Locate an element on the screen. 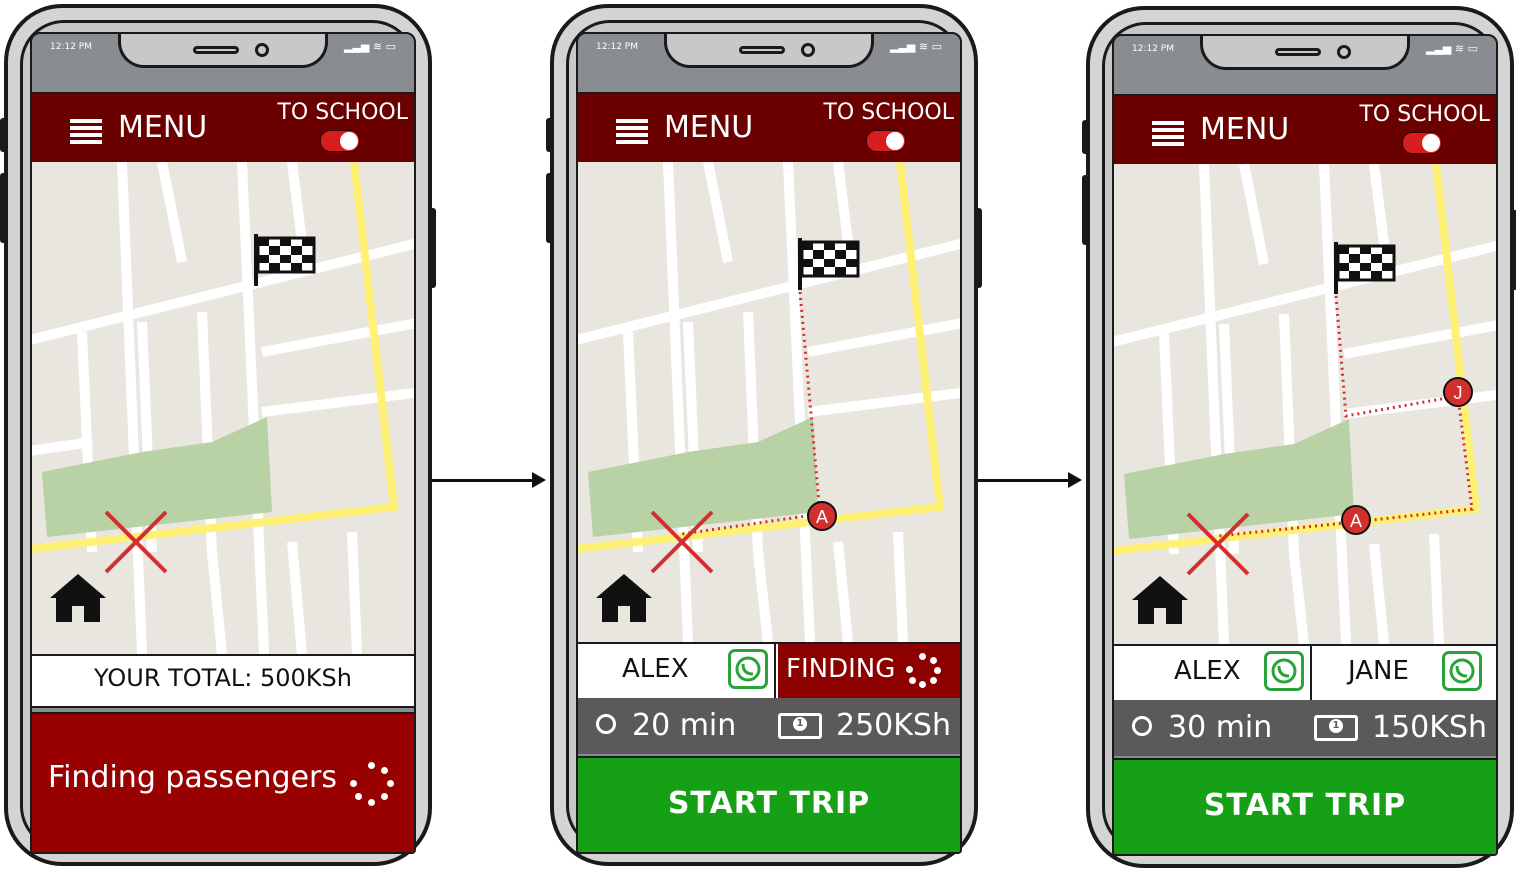  pickup-marker-j: J is located at coordinates (1458, 392).